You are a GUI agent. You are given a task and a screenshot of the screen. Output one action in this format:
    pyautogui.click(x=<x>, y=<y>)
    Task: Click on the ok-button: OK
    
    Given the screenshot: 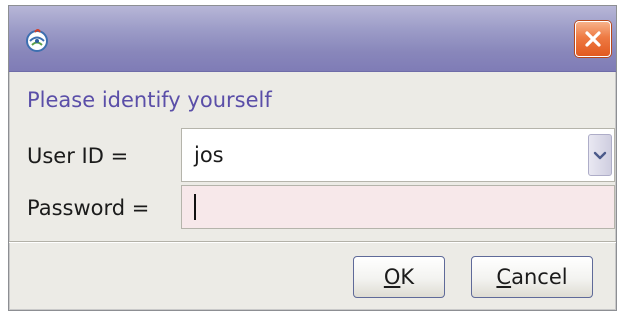 What is the action you would take?
    pyautogui.click(x=399, y=277)
    